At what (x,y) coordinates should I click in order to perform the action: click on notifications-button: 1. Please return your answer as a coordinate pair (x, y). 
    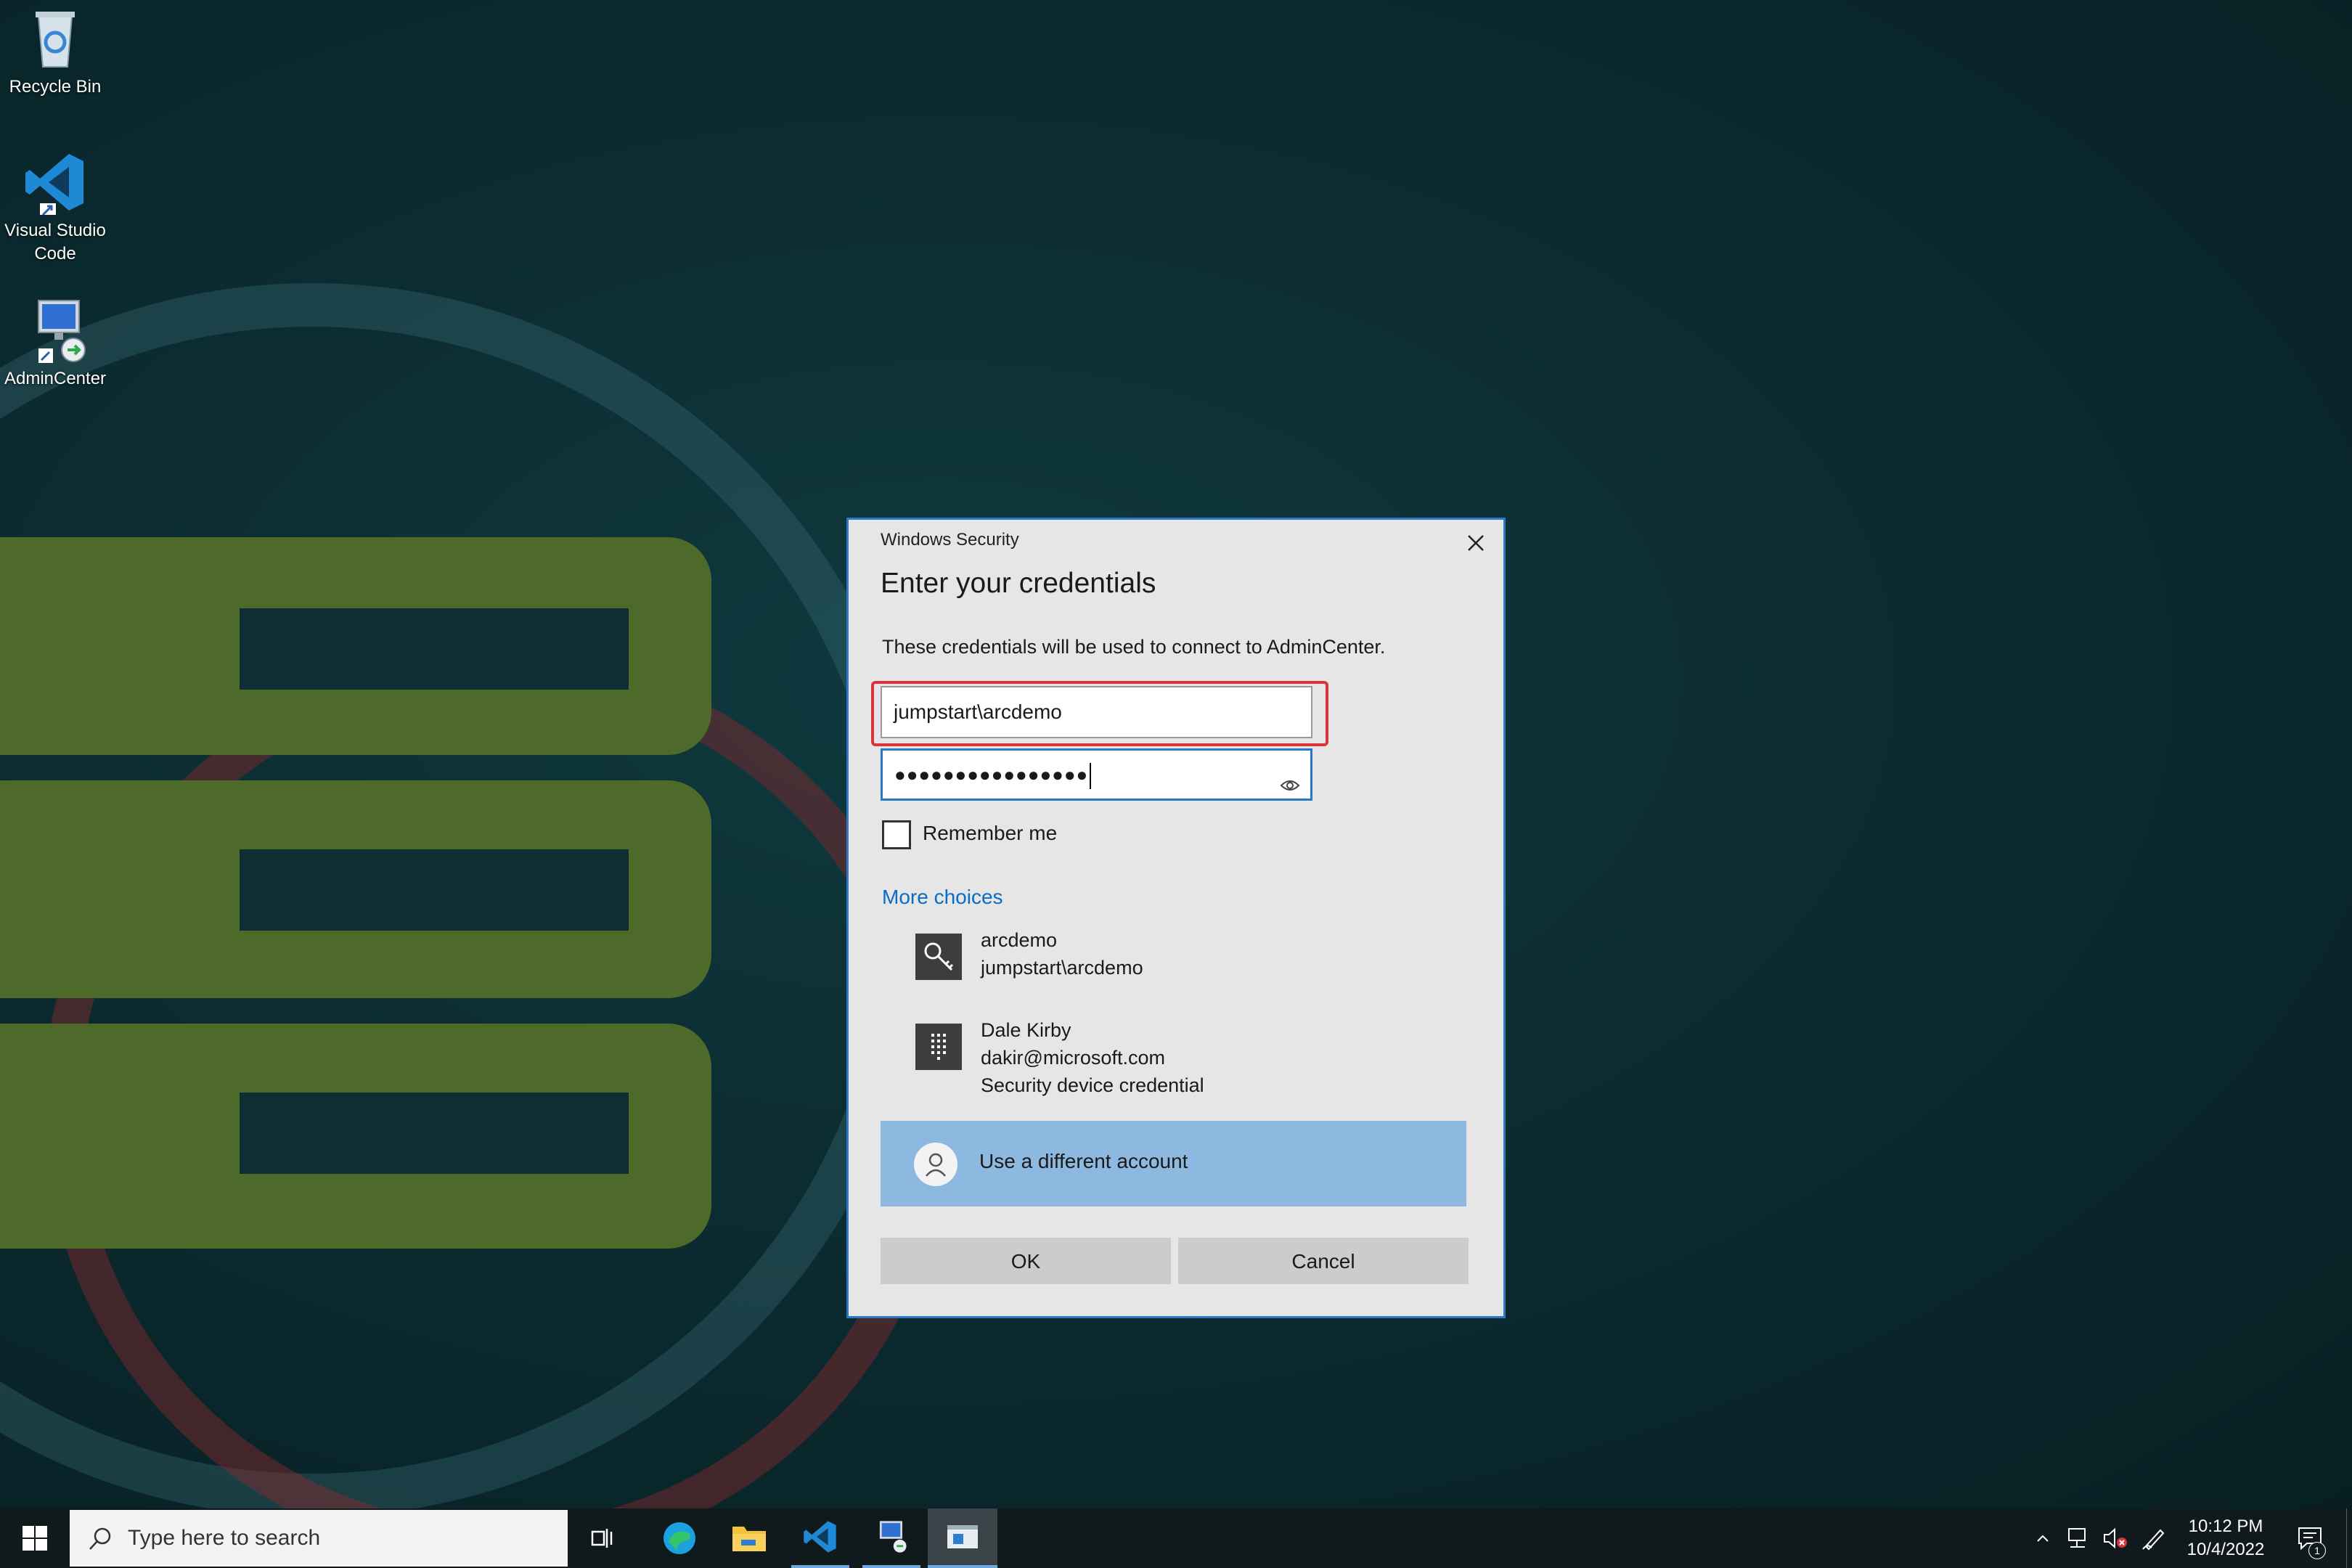
    Looking at the image, I should click on (2310, 1538).